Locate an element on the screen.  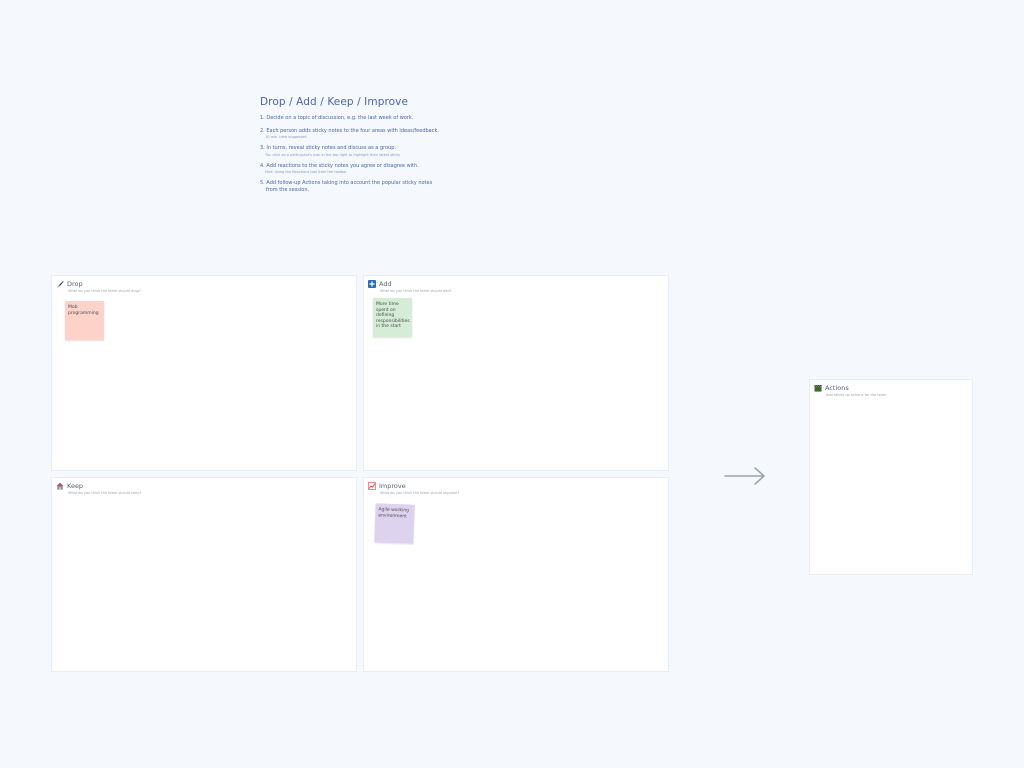
sticky-note: Agile working environment is located at coordinates (394, 523).